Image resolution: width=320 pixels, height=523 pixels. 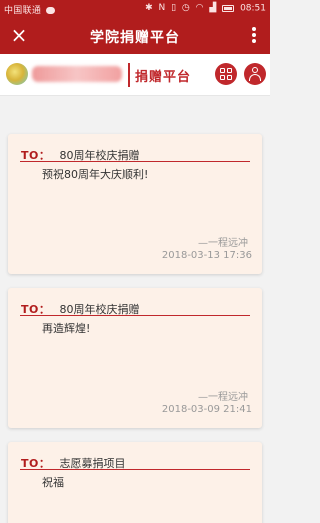 What do you see at coordinates (199, 8) in the screenshot?
I see `wifi-icon: ◠` at bounding box center [199, 8].